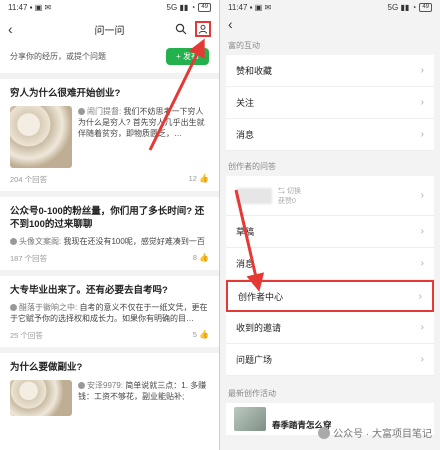  What do you see at coordinates (254, 360) in the screenshot?
I see `menu-row-label: 问题广场` at bounding box center [254, 360].